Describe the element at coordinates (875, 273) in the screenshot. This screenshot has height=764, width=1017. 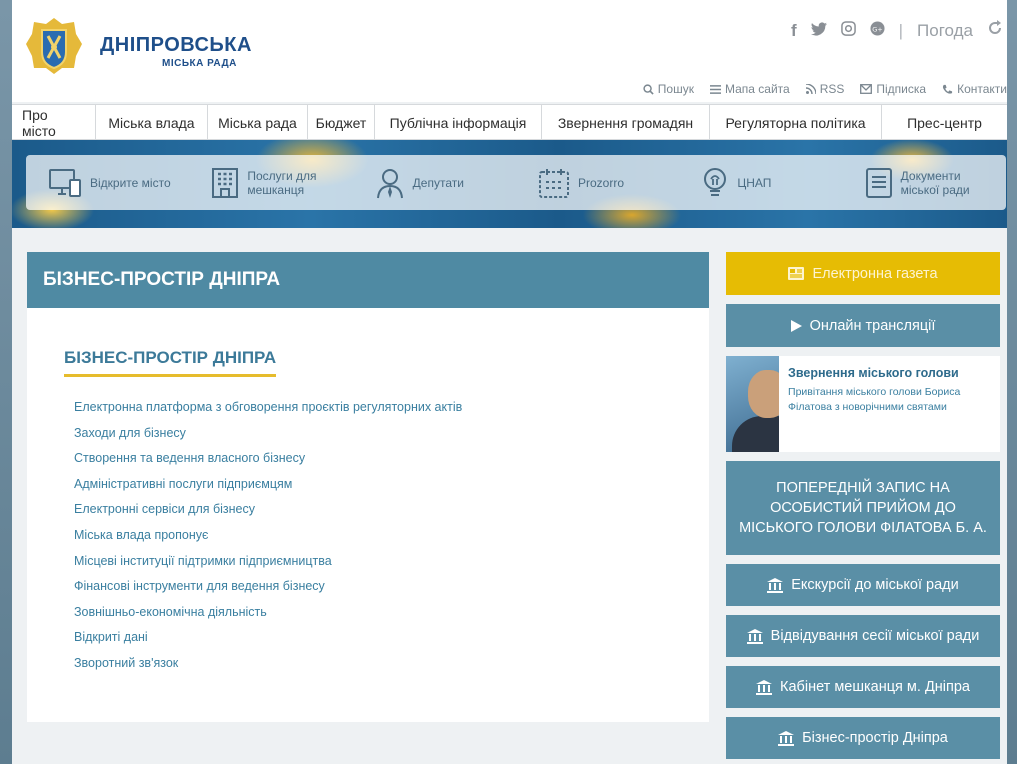
I see `e-newspaper-label: Електронна газета` at that location.